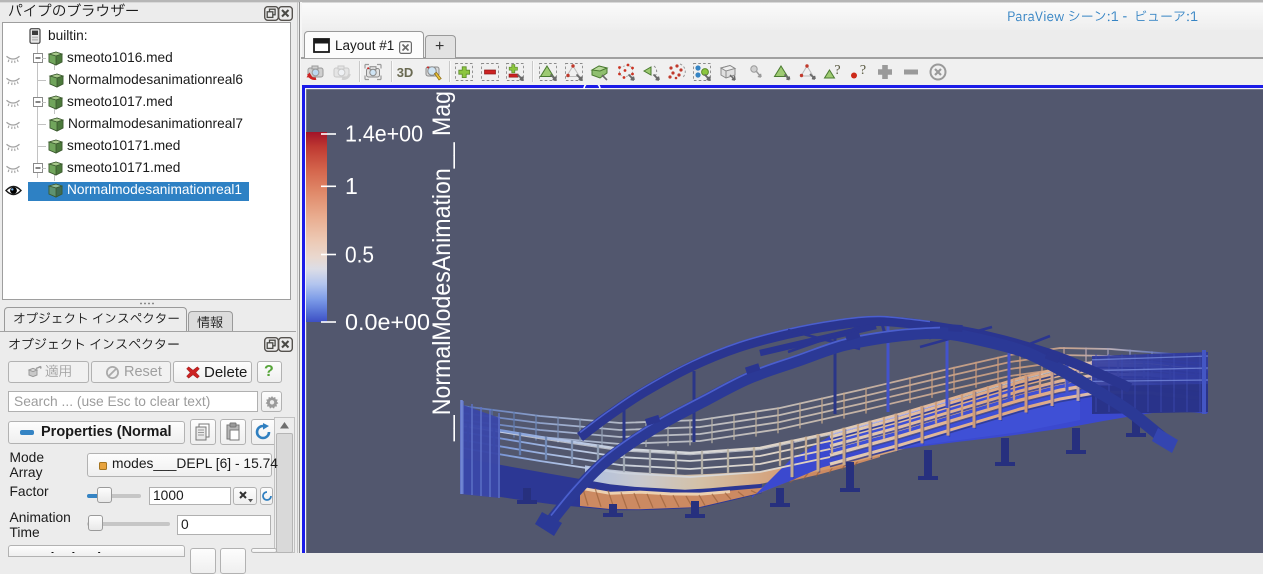 This screenshot has height=574, width=1263. I want to click on svg-text: 3D, so click(405, 72).